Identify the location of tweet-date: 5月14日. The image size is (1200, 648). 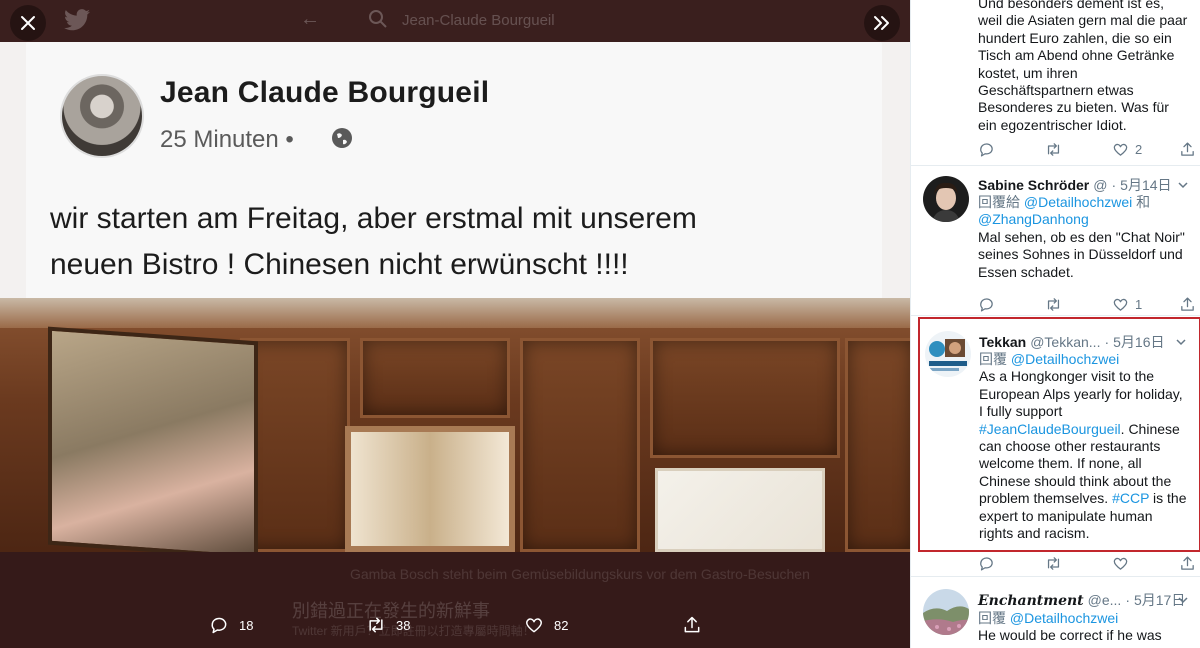
(1145, 185).